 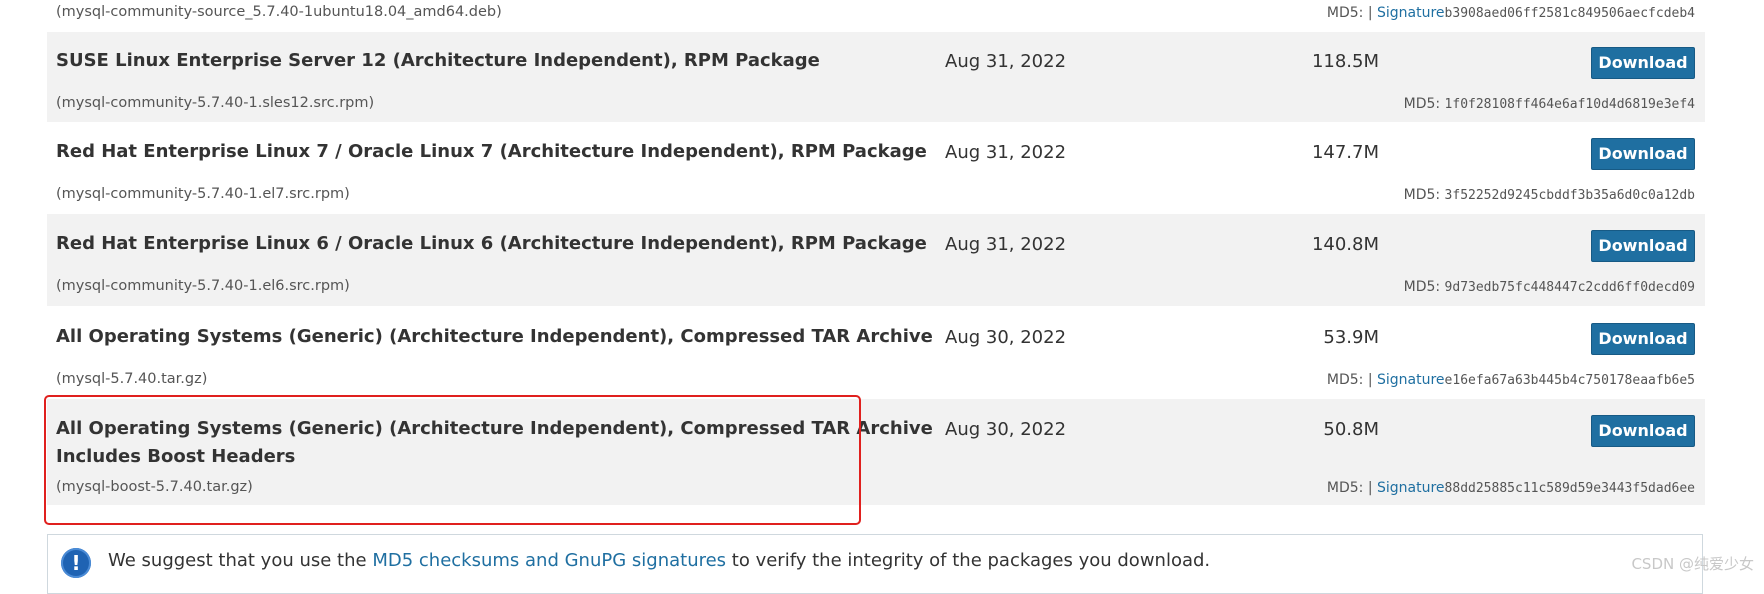 What do you see at coordinates (1345, 152) in the screenshot?
I see `package-size: 147.7M` at bounding box center [1345, 152].